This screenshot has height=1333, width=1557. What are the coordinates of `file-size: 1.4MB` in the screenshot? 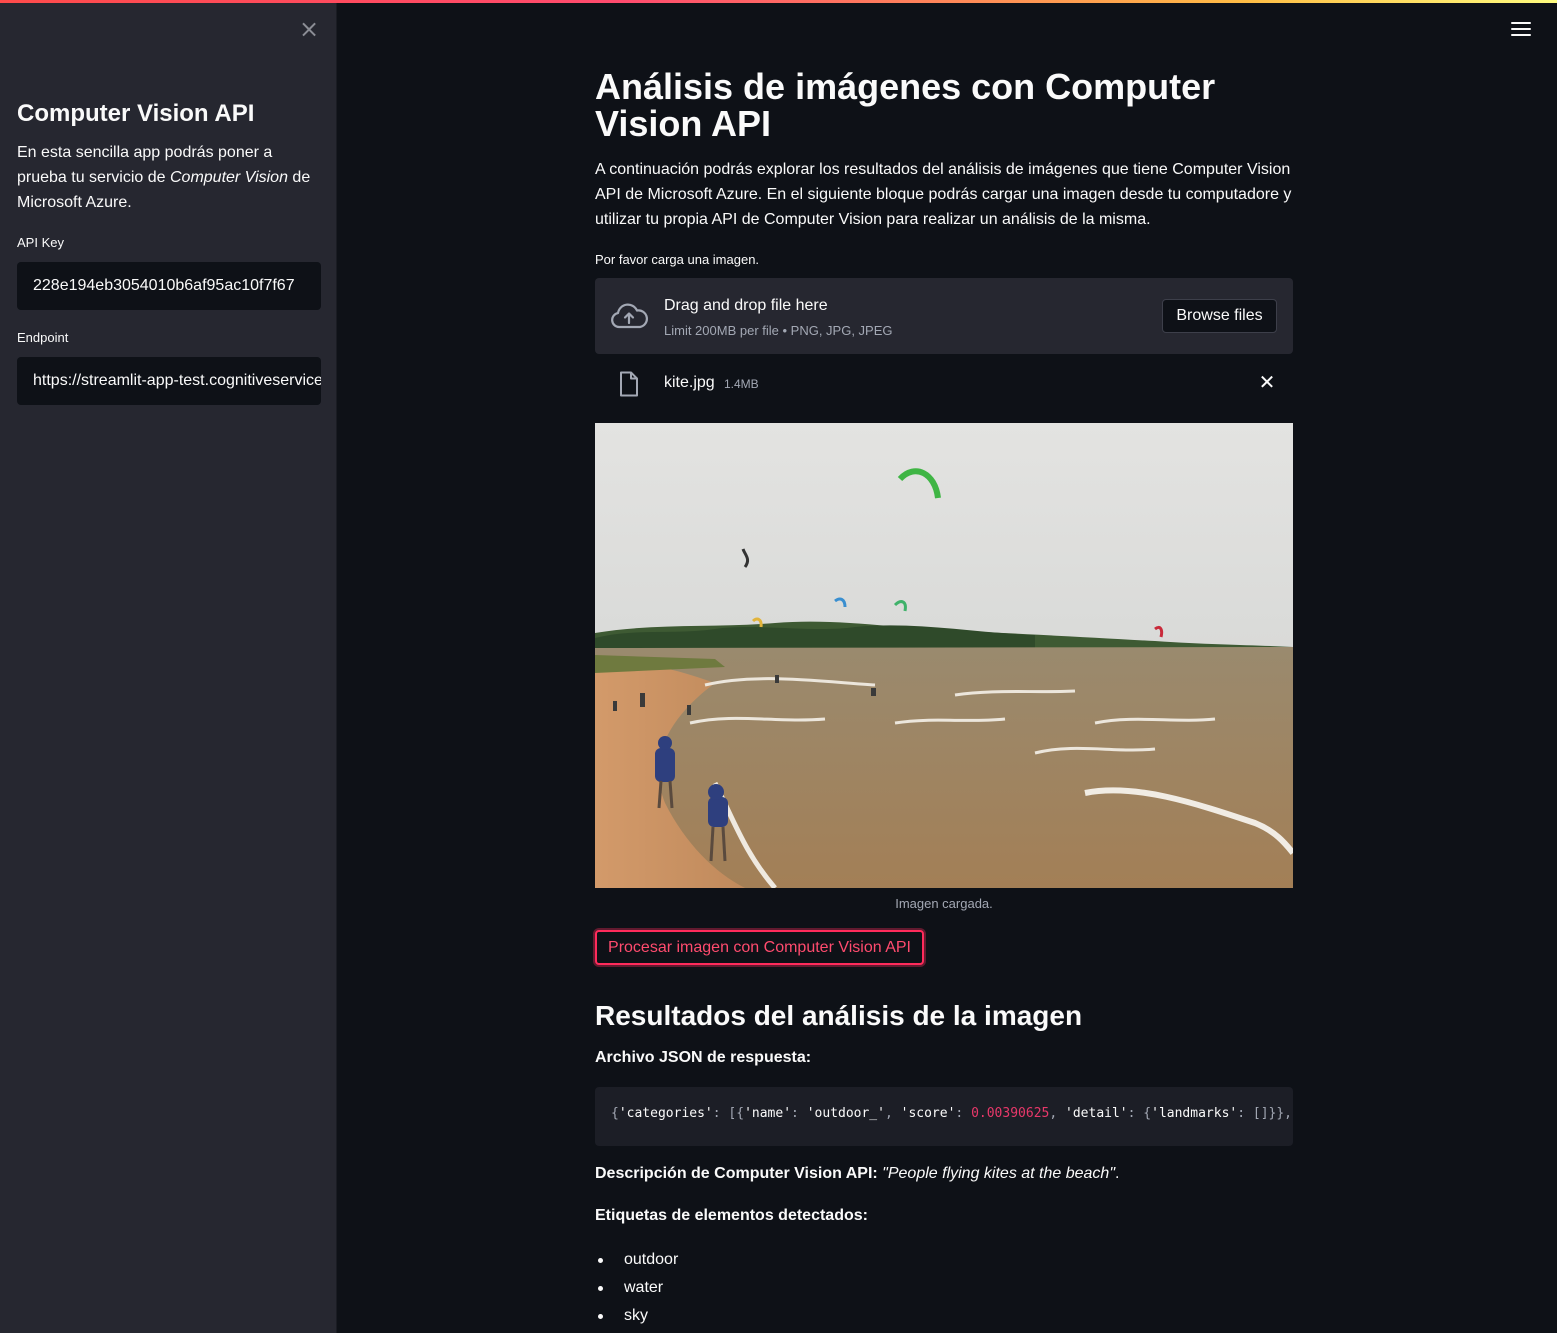 It's located at (741, 384).